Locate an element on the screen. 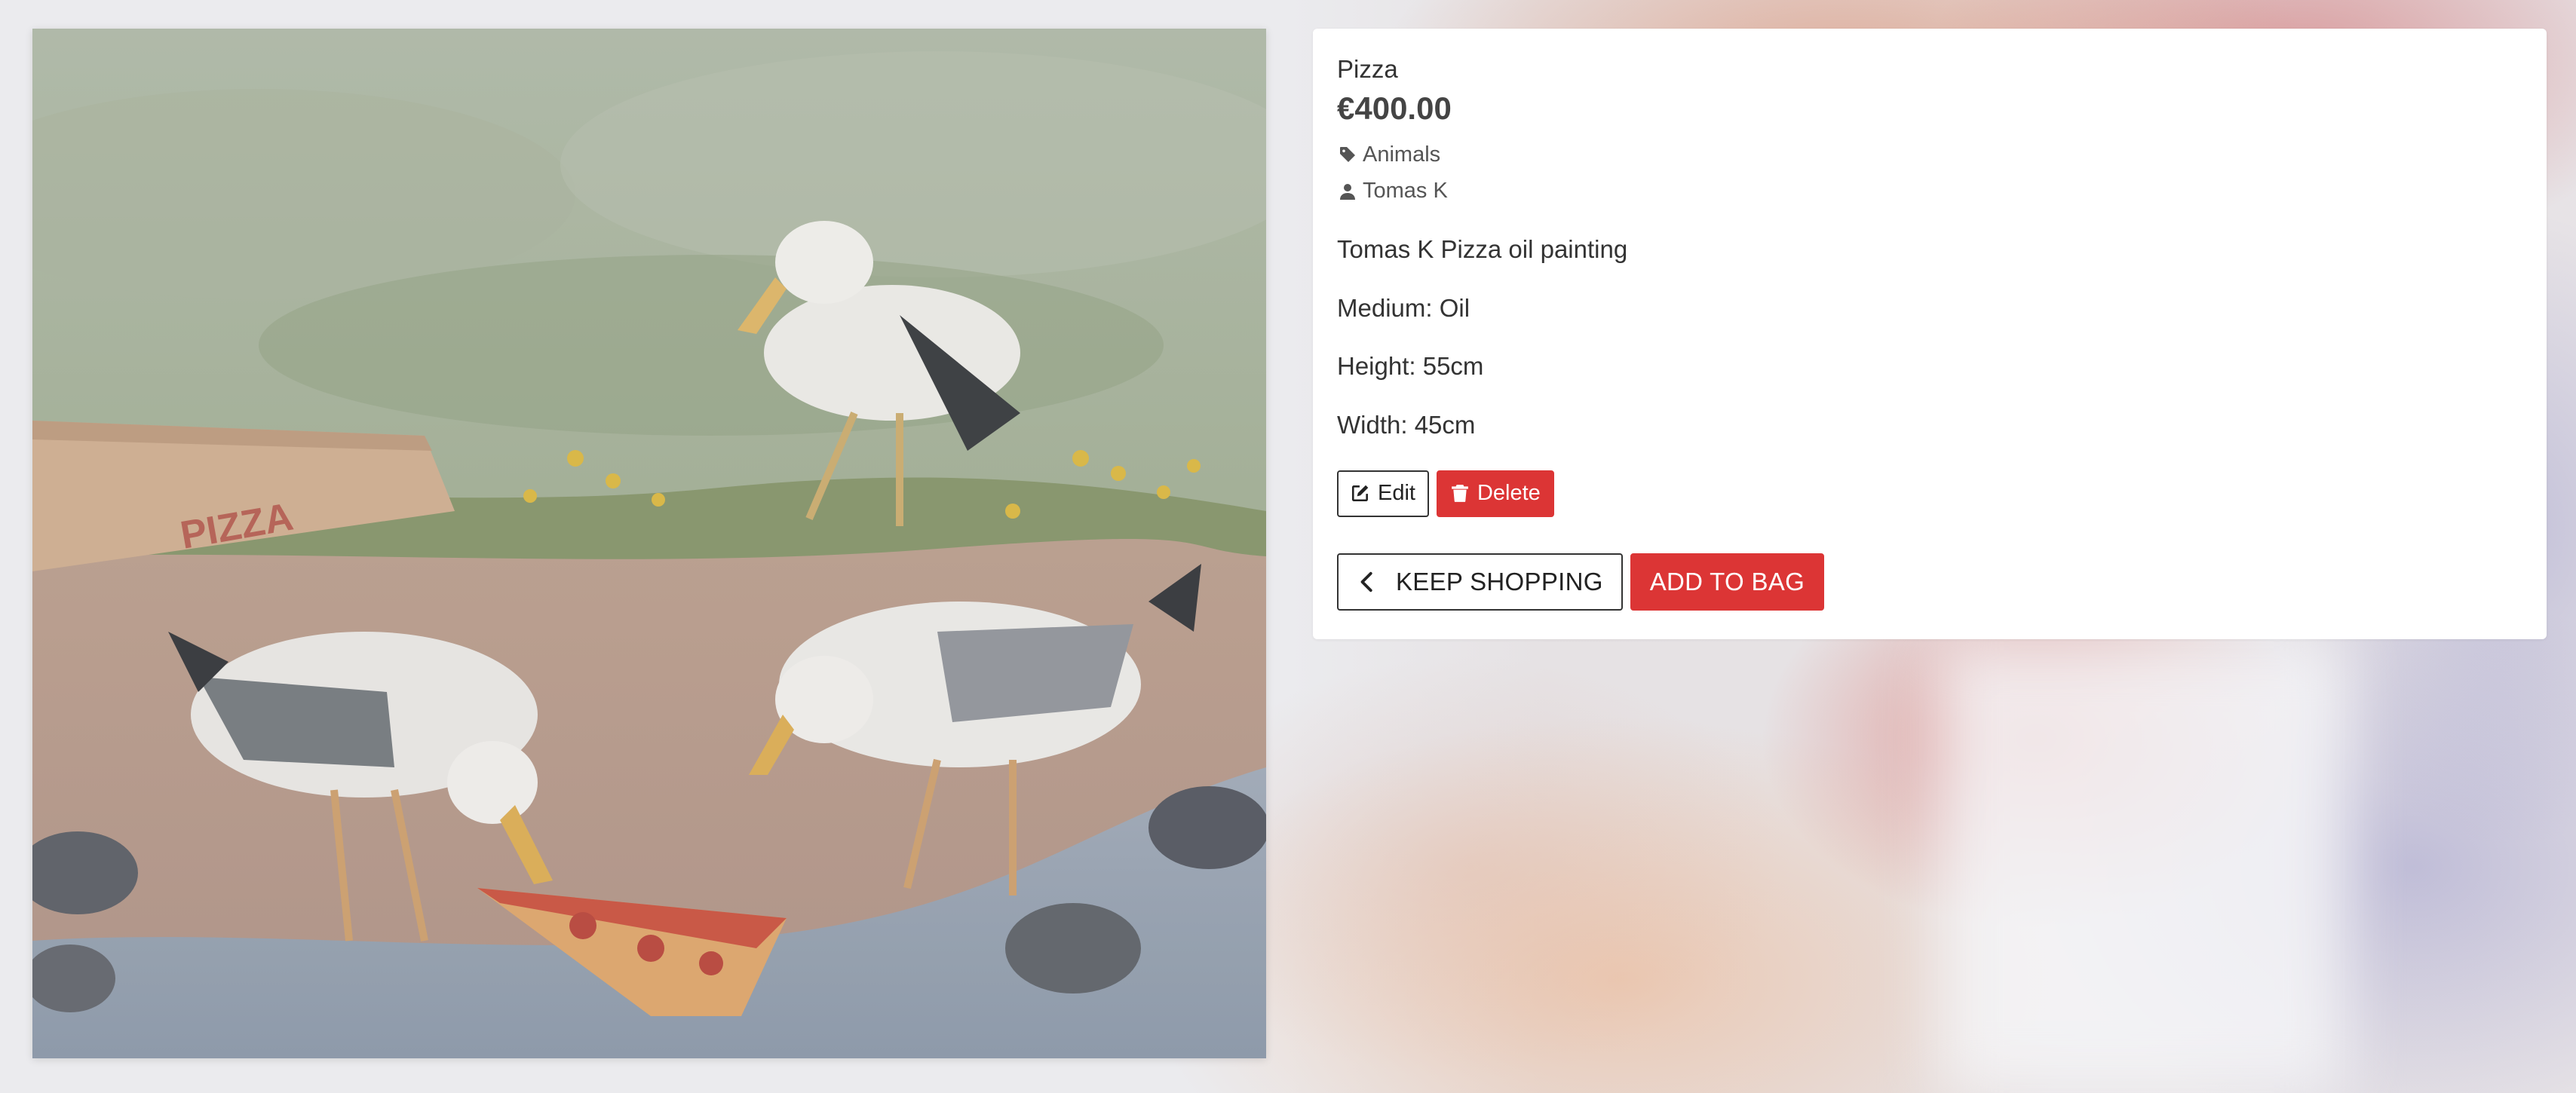  add-to-bag-button: ADD TO BAG is located at coordinates (1727, 582).